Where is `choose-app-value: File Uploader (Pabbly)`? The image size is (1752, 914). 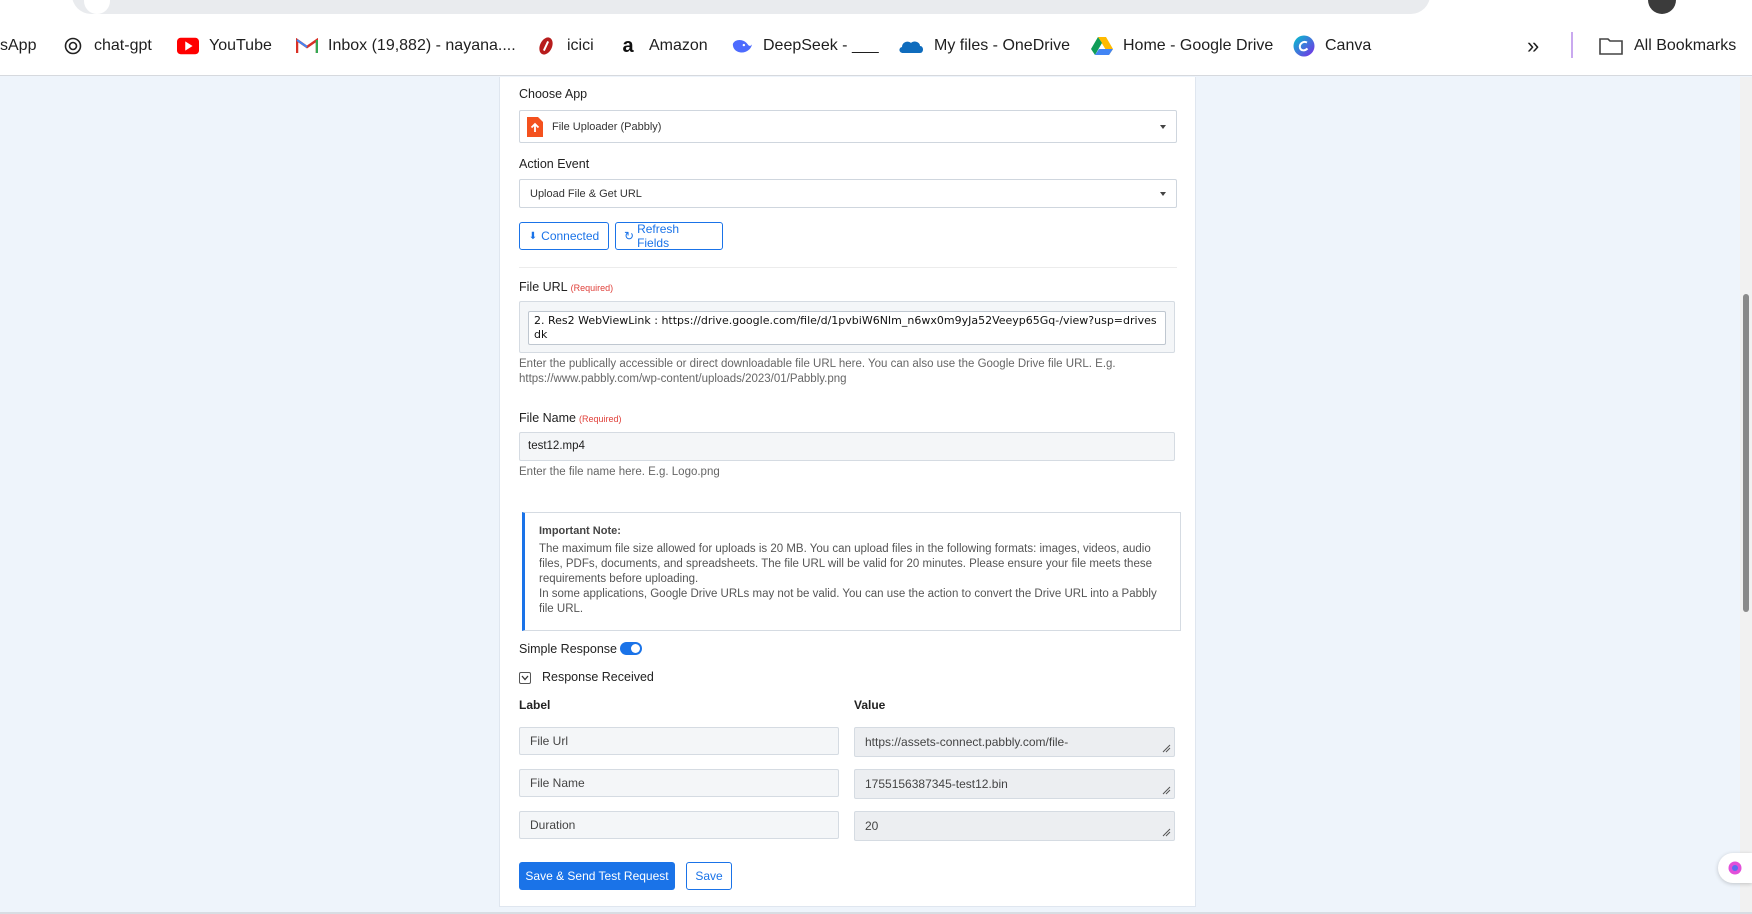 choose-app-value: File Uploader (Pabbly) is located at coordinates (607, 126).